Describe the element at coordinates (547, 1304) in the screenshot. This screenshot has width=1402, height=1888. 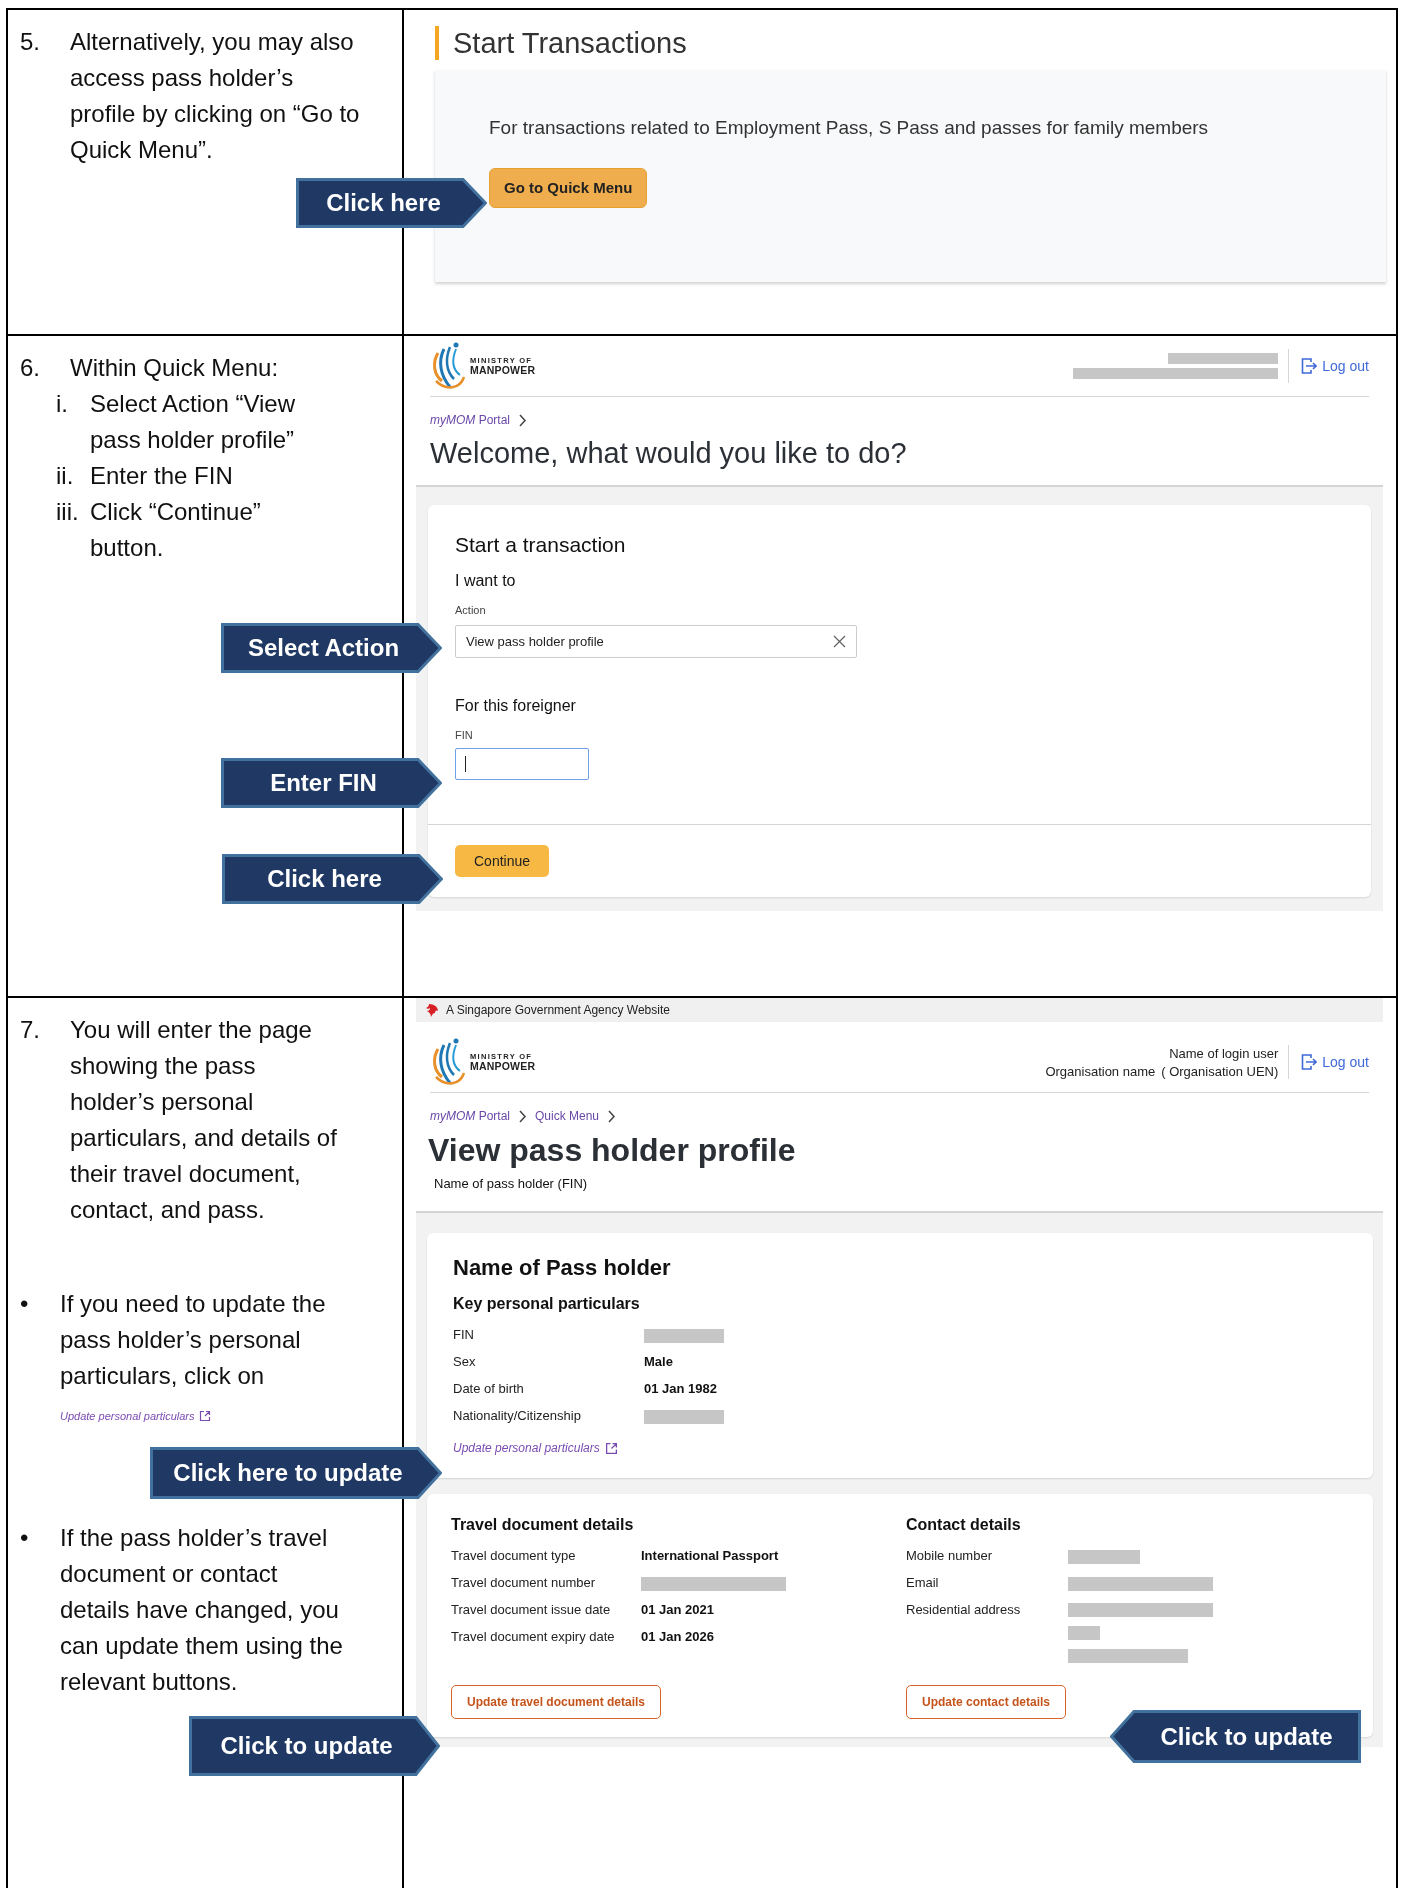
I see `section-label: Key personal particulars` at that location.